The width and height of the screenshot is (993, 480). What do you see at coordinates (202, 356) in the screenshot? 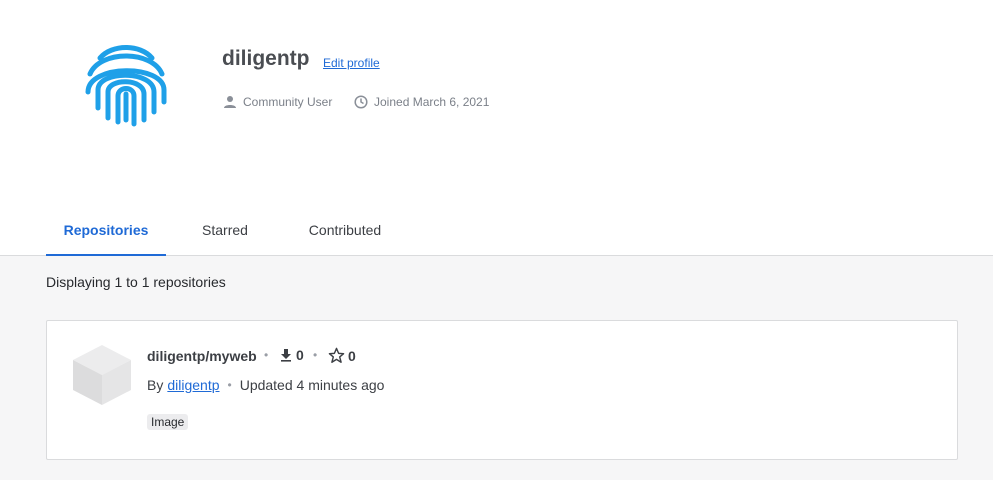
I see `repo-name: diligentp/myweb` at bounding box center [202, 356].